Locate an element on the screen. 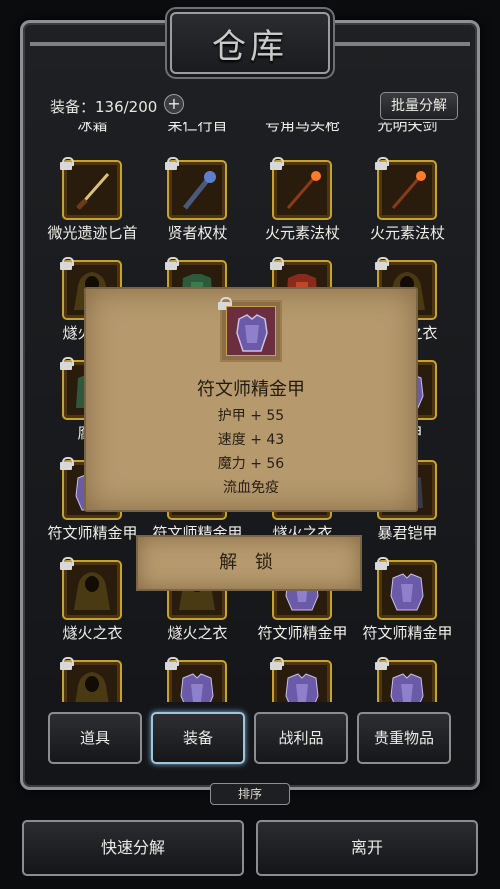 The height and width of the screenshot is (889, 500). equipment-capacity: 装备：136/200 is located at coordinates (104, 107).